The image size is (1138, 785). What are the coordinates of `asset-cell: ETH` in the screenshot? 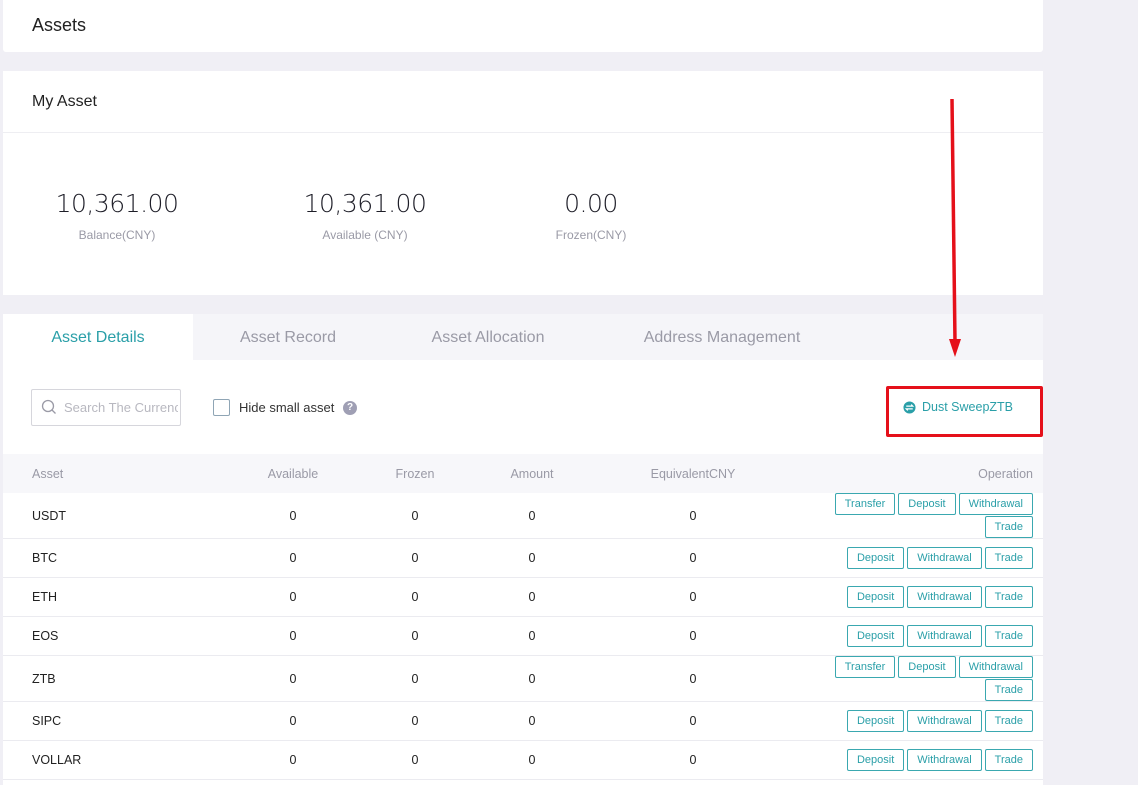 It's located at (44, 597).